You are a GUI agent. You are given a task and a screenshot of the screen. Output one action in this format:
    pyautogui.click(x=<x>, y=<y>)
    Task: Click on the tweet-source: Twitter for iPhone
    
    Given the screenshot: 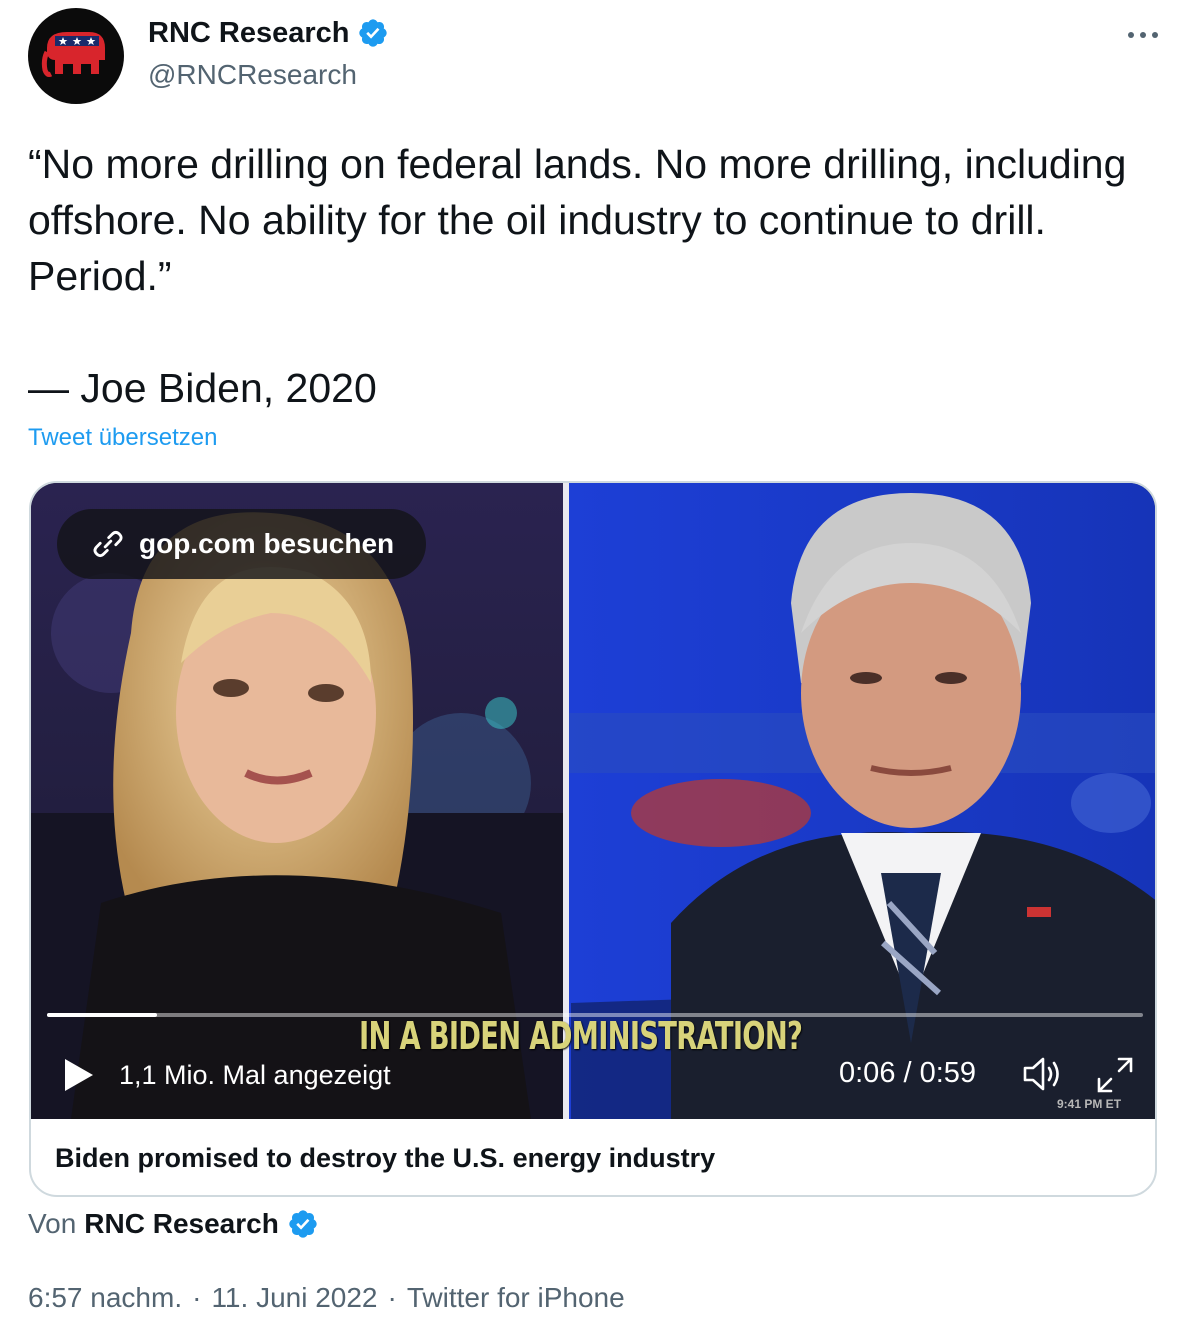 What is the action you would take?
    pyautogui.click(x=516, y=1298)
    